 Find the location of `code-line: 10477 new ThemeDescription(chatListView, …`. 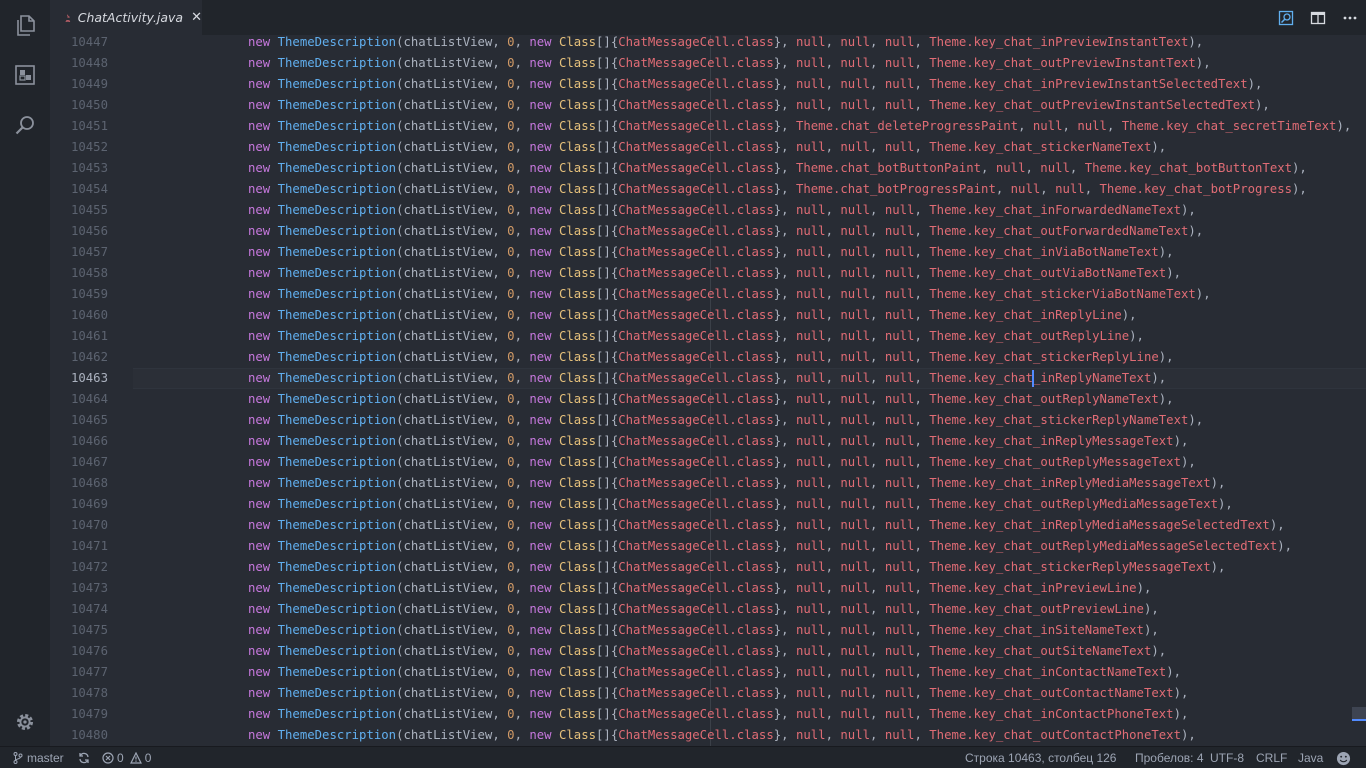

code-line: 10477 new ThemeDescription(chatListView, … is located at coordinates (708, 672).